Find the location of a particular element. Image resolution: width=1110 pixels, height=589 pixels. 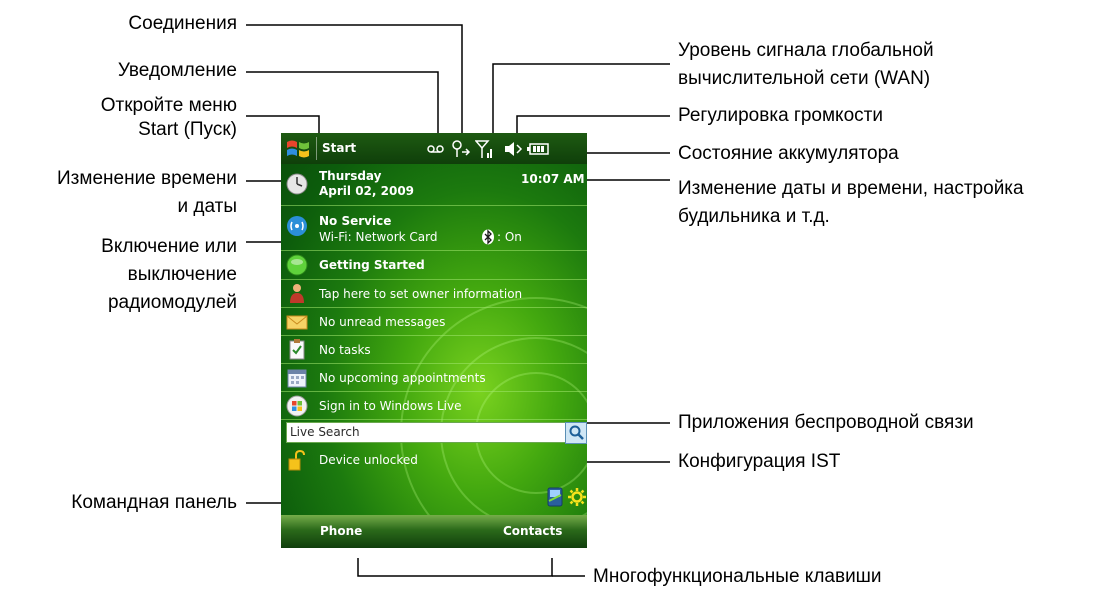

date-text: April 02, 2009 is located at coordinates (367, 191).